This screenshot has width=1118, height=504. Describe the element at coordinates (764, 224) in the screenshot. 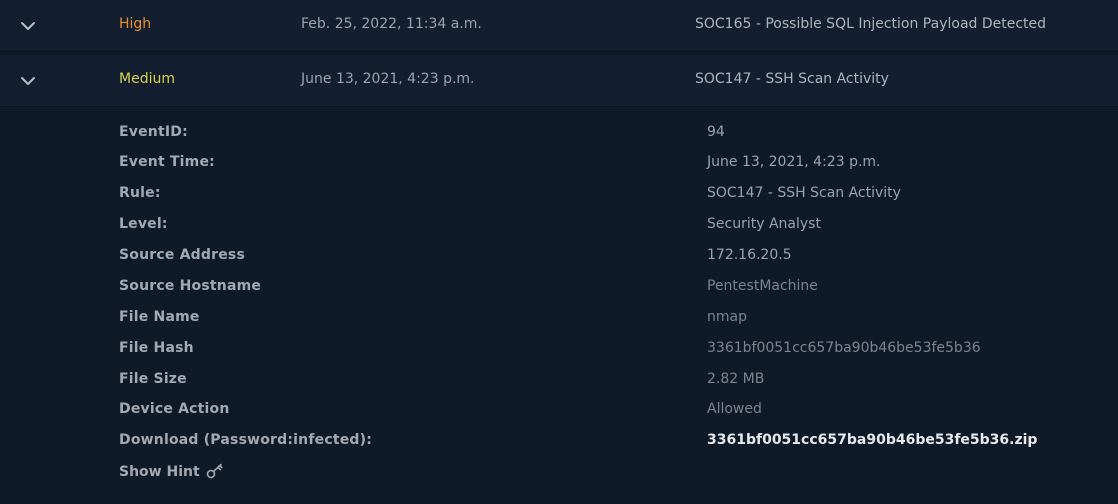

I see `detail-value: Security Analyst` at that location.